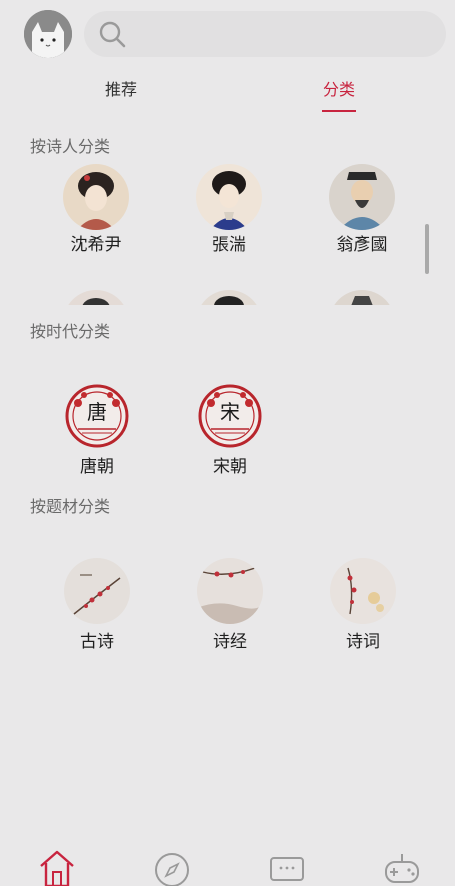 The width and height of the screenshot is (455, 886). What do you see at coordinates (227, 92) in the screenshot?
I see `tab-bar: 推荐 分类` at bounding box center [227, 92].